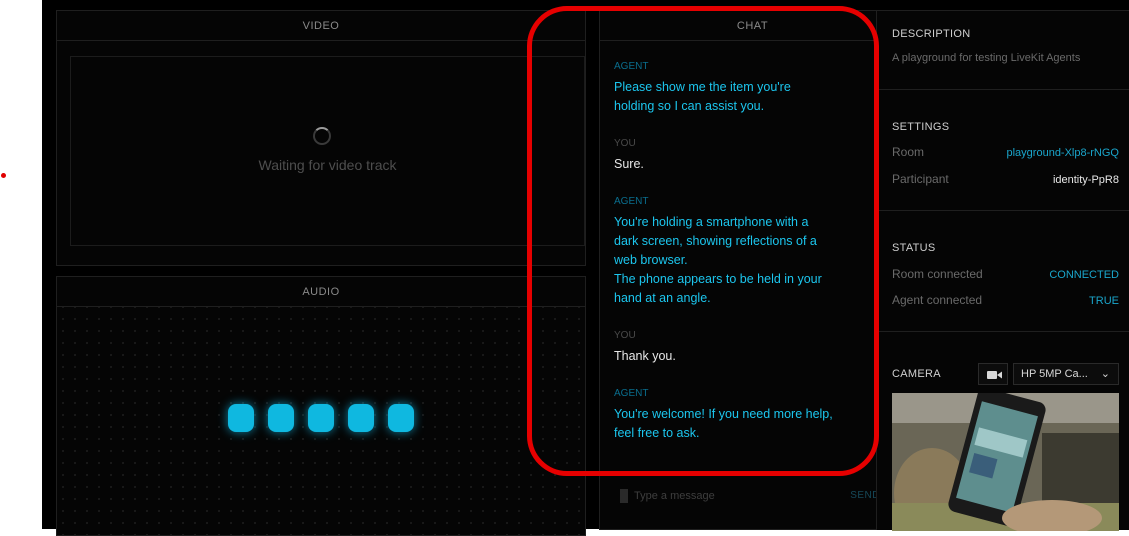  What do you see at coordinates (1063, 153) in the screenshot?
I see `room-value: playground-Xlp8-rNGQ` at bounding box center [1063, 153].